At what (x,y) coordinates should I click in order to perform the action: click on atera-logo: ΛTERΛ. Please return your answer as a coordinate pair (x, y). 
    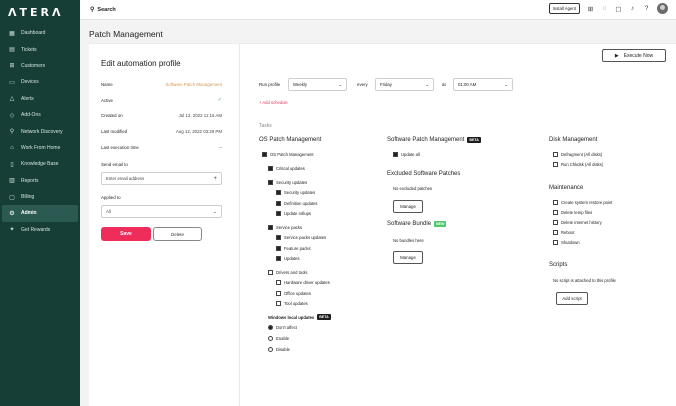
    Looking at the image, I should click on (40, 12).